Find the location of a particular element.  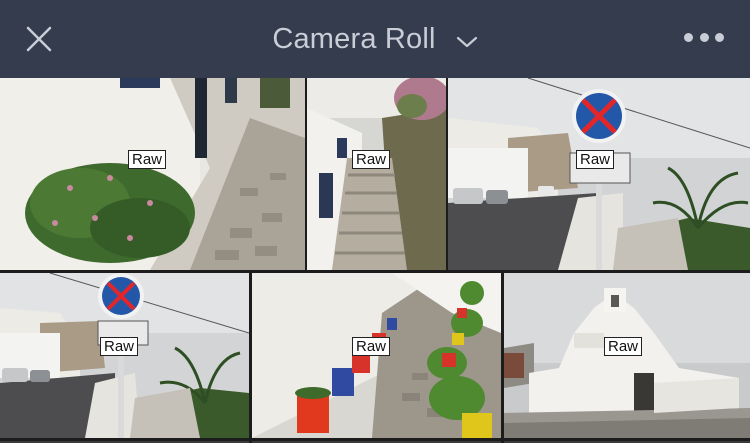

album-selector: Camera Roll is located at coordinates (375, 39).